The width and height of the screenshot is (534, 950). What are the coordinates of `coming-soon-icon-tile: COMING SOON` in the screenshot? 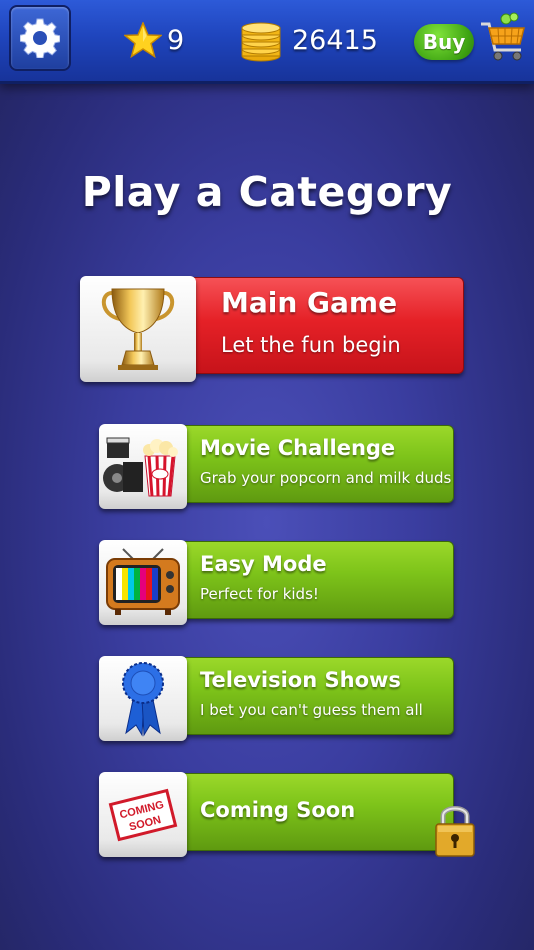 It's located at (143, 814).